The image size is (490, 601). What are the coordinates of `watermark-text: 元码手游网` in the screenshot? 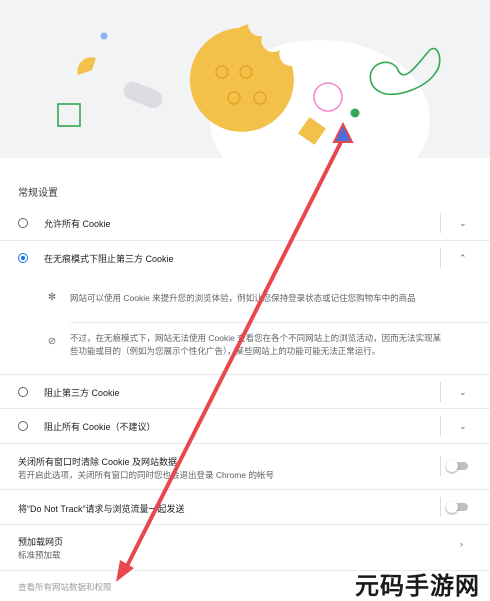 It's located at (417, 586).